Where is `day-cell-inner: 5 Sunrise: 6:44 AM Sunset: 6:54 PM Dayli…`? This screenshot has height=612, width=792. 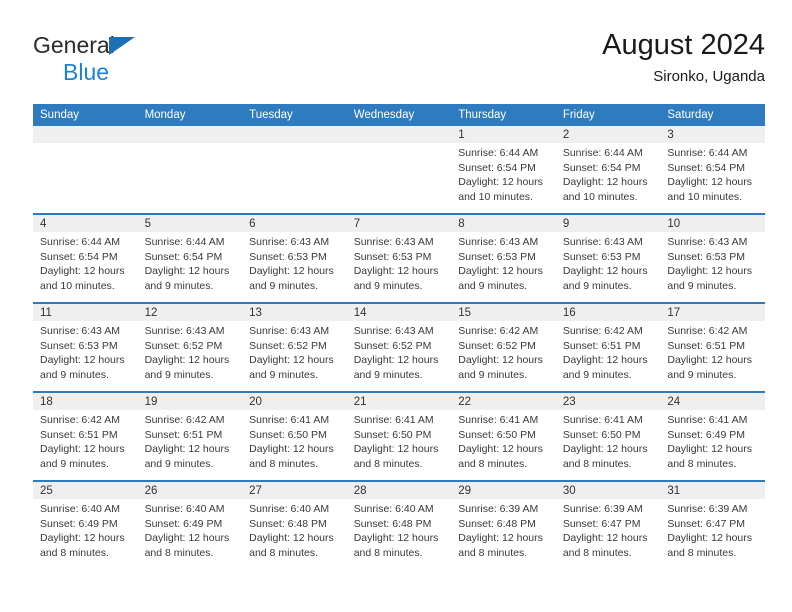 day-cell-inner: 5 Sunrise: 6:44 AM Sunset: 6:54 PM Dayli… is located at coordinates (190, 258).